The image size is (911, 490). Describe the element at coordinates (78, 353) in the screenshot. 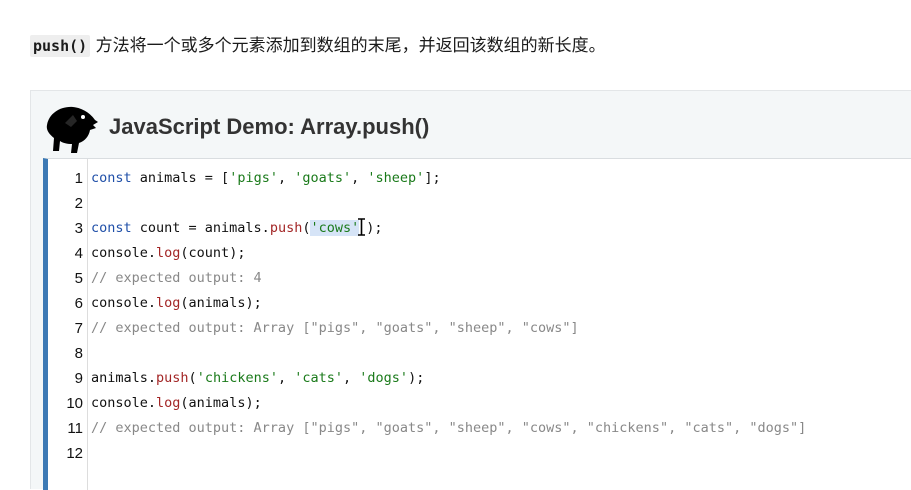

I see `line-number: 8` at that location.